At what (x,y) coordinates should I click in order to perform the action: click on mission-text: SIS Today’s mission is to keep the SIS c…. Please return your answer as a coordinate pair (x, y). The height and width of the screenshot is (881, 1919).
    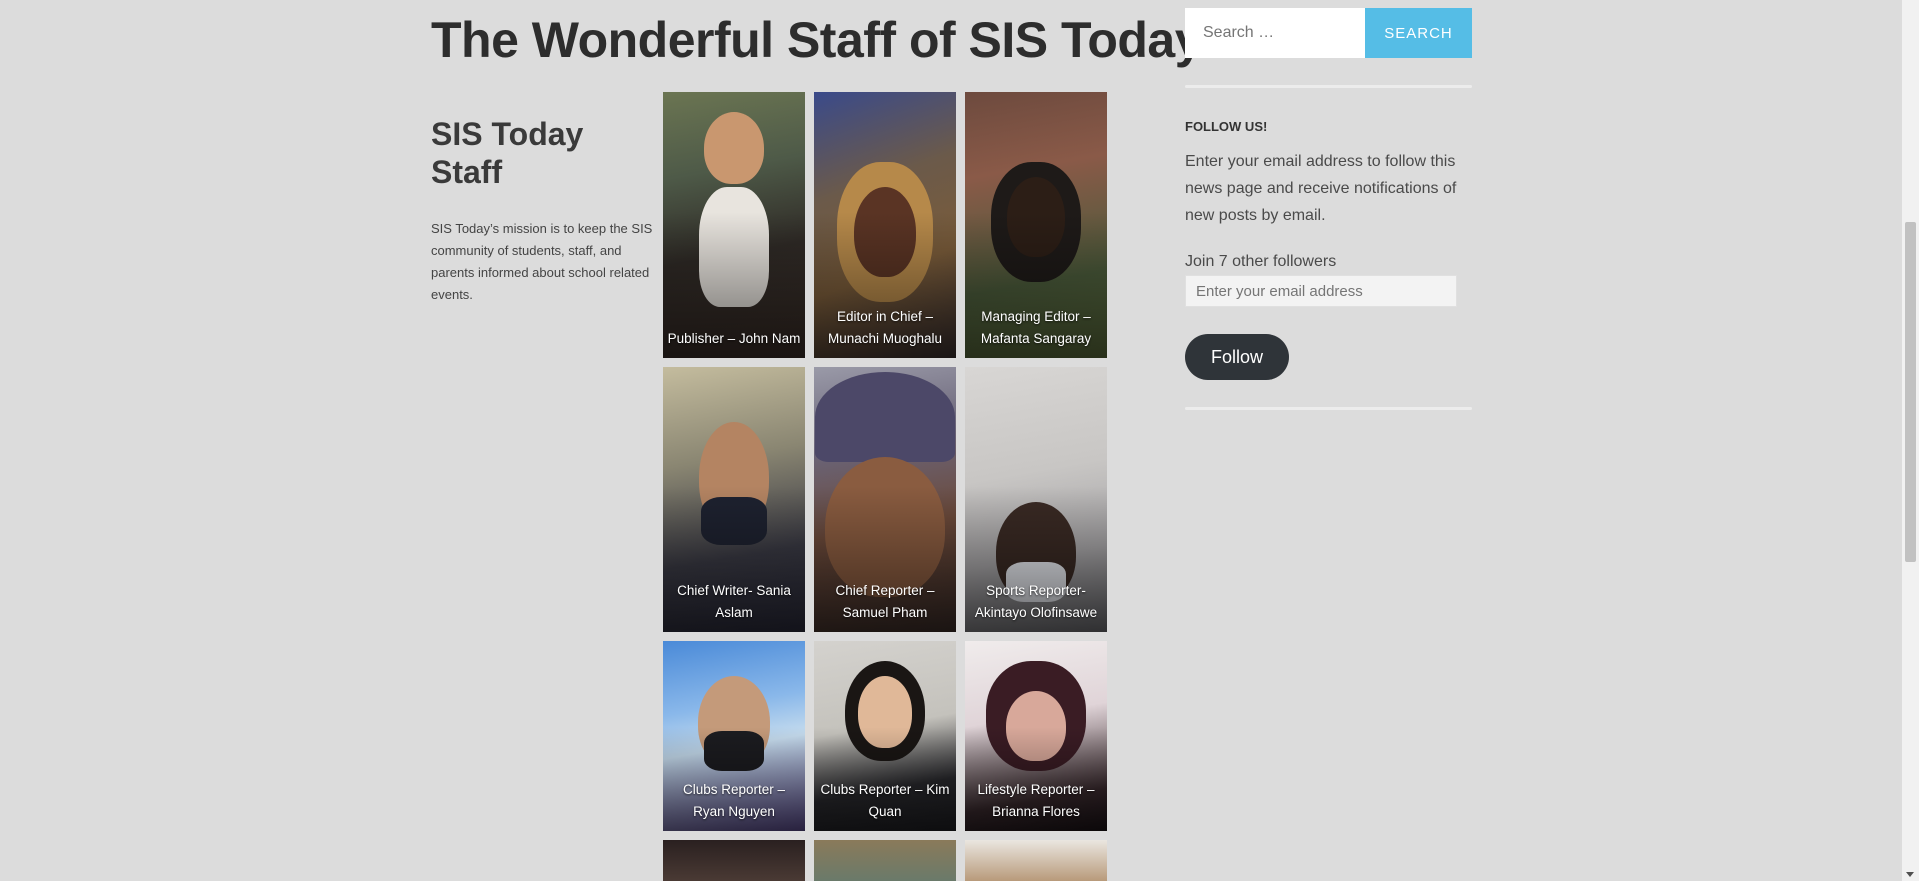
    Looking at the image, I should click on (542, 261).